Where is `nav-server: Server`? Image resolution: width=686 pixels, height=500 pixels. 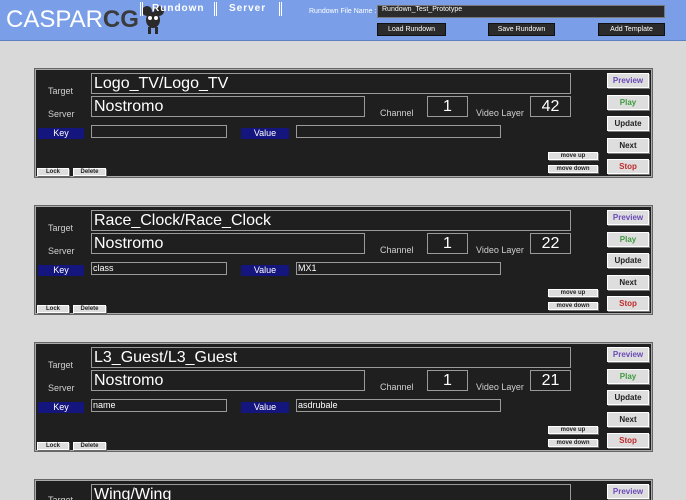 nav-server: Server is located at coordinates (247, 8).